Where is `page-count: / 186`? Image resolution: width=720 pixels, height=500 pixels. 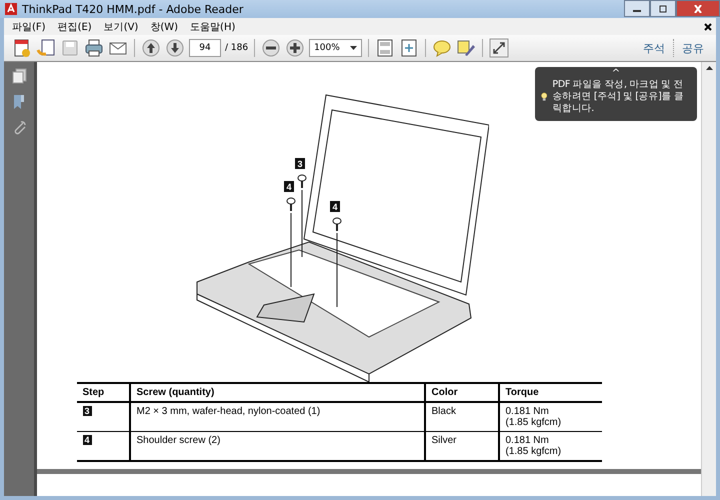 page-count: / 186 is located at coordinates (236, 48).